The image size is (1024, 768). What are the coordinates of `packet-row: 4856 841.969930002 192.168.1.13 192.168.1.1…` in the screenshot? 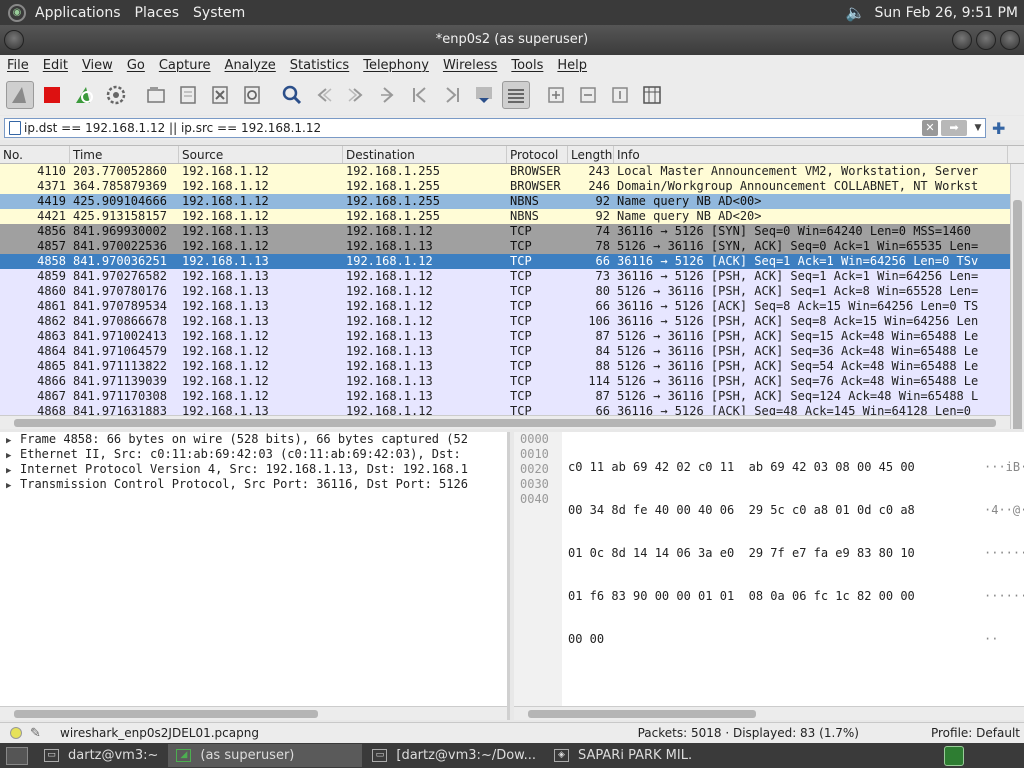 It's located at (512, 231).